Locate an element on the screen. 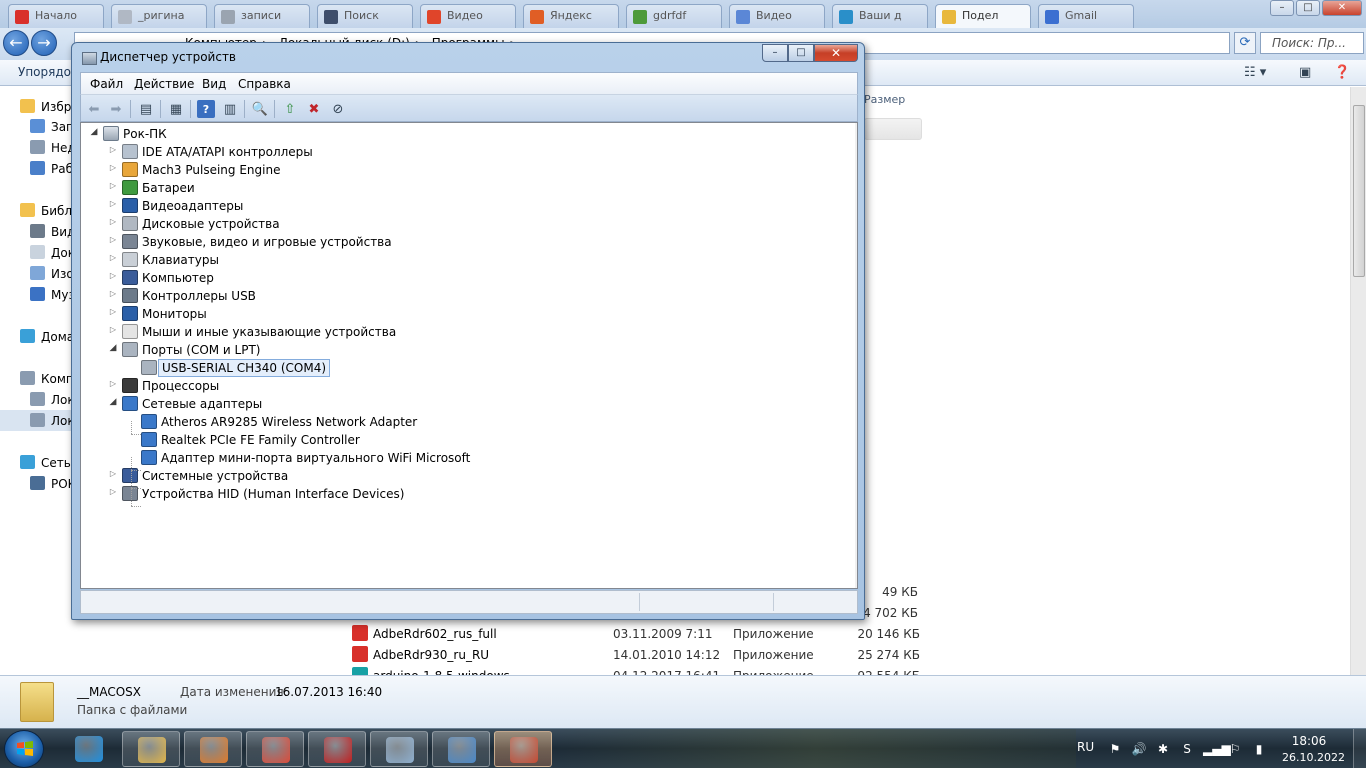 This screenshot has height=768, width=1366. explorer-maximize-button: □ is located at coordinates (1308, 8).